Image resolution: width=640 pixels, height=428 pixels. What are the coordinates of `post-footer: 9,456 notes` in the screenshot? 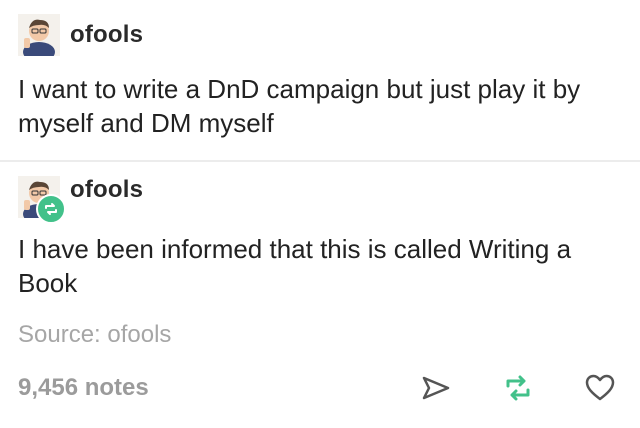 It's located at (319, 388).